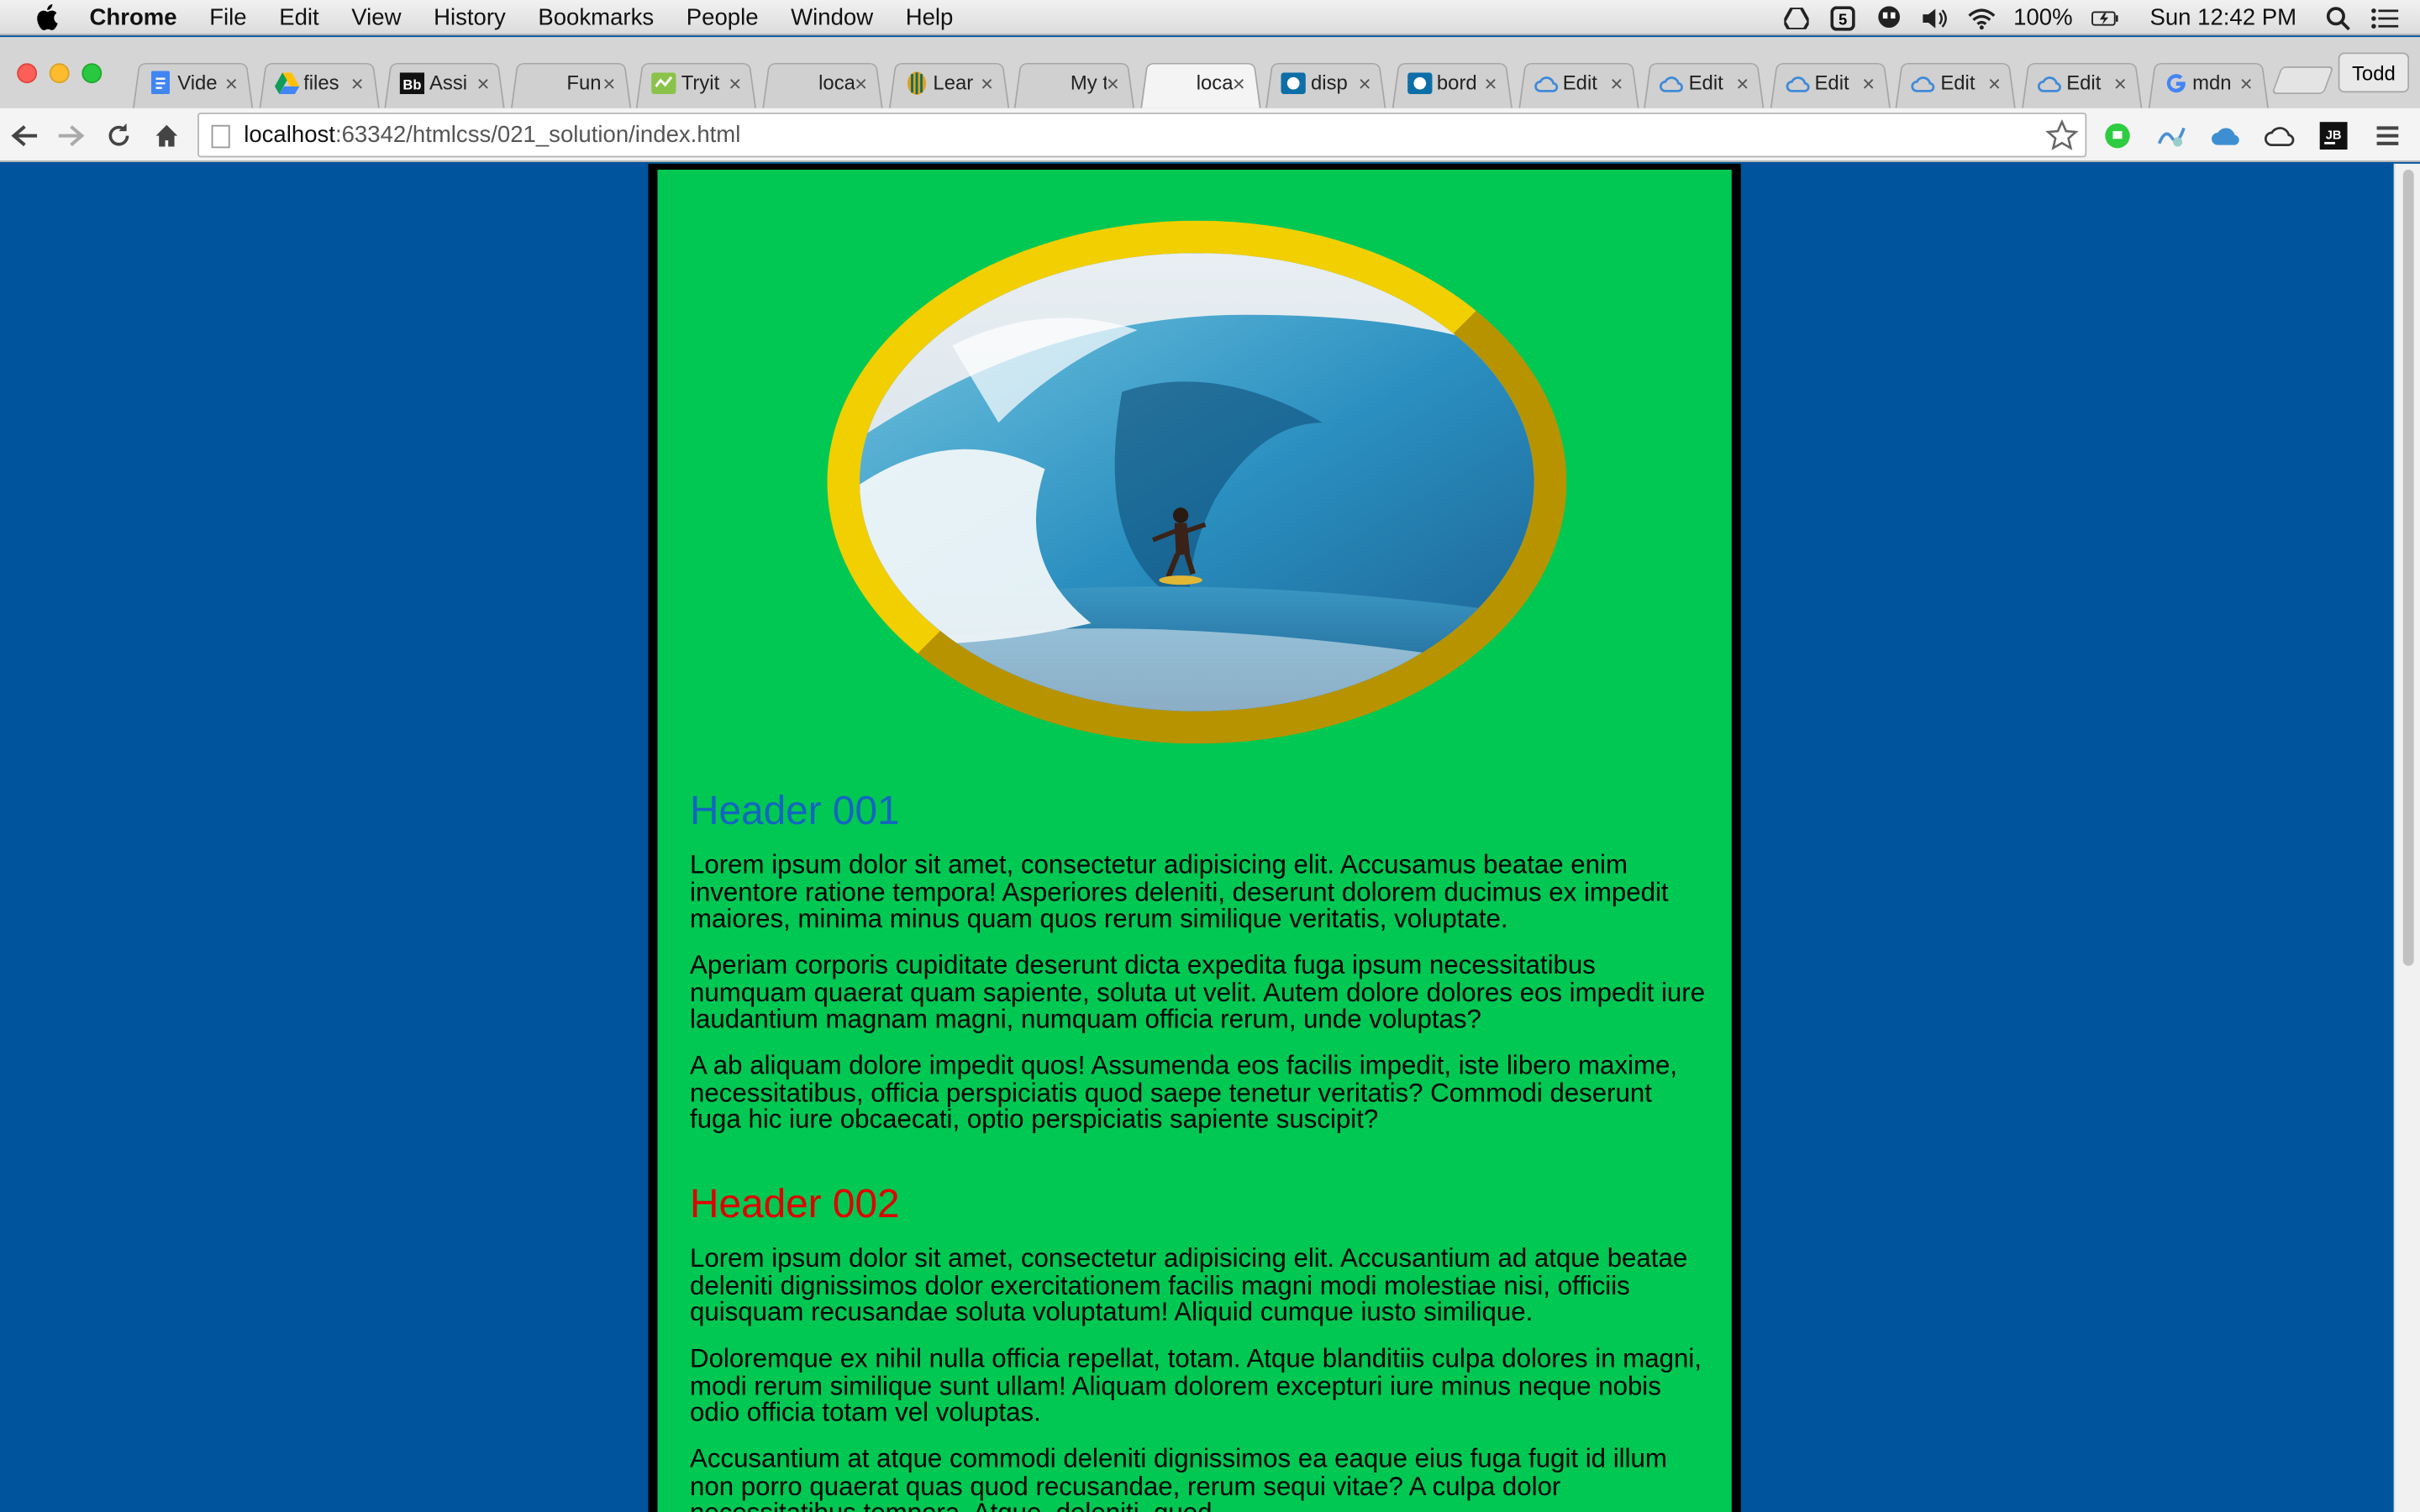 This screenshot has height=1512, width=2420. Describe the element at coordinates (449, 83) in the screenshot. I see `tab-title: Assi` at that location.